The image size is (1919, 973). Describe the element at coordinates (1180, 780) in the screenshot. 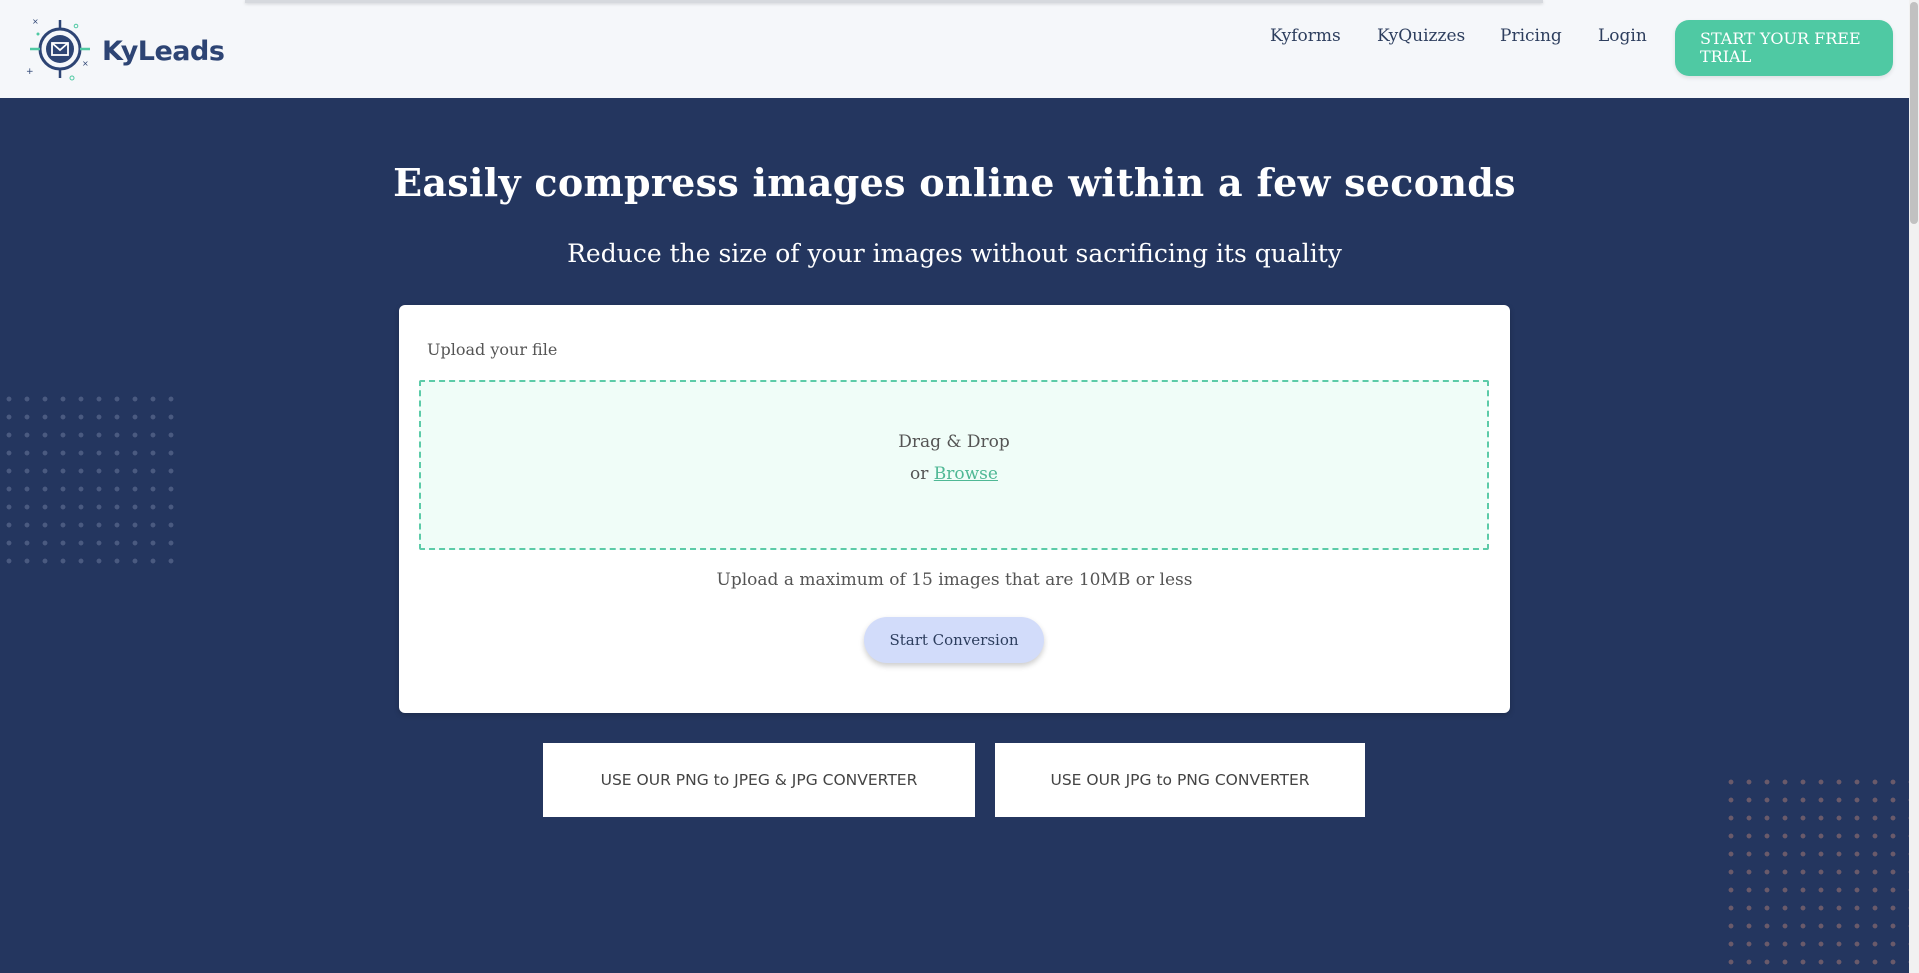

I see `jpg-to-png-converter-button: USE OUR JPG to PNG CONVERTER` at that location.